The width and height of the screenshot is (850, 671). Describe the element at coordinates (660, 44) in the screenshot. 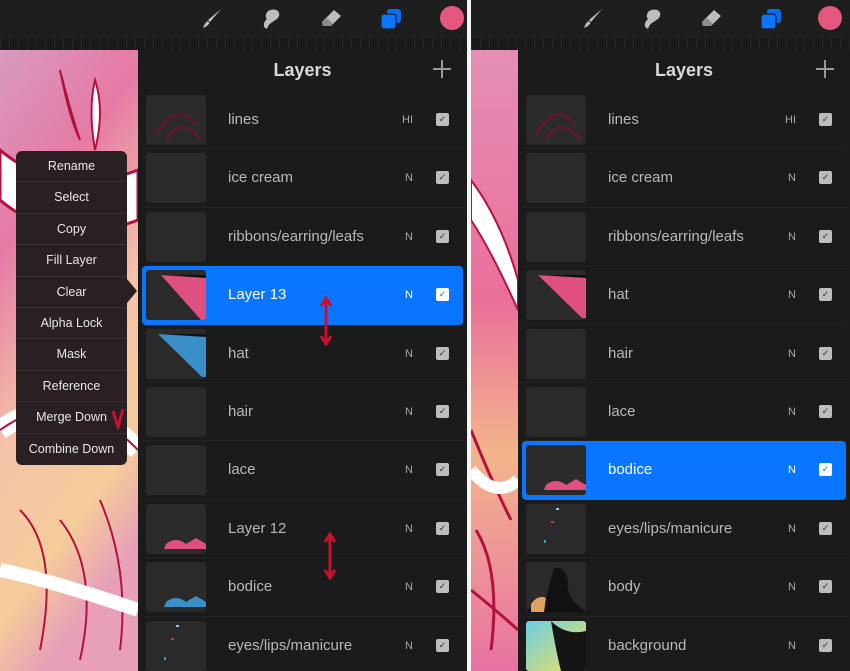

I see `ruler` at that location.